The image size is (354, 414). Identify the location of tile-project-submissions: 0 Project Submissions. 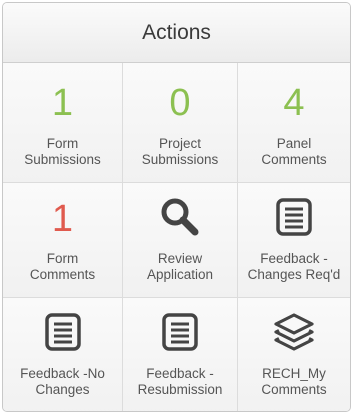
(180, 123).